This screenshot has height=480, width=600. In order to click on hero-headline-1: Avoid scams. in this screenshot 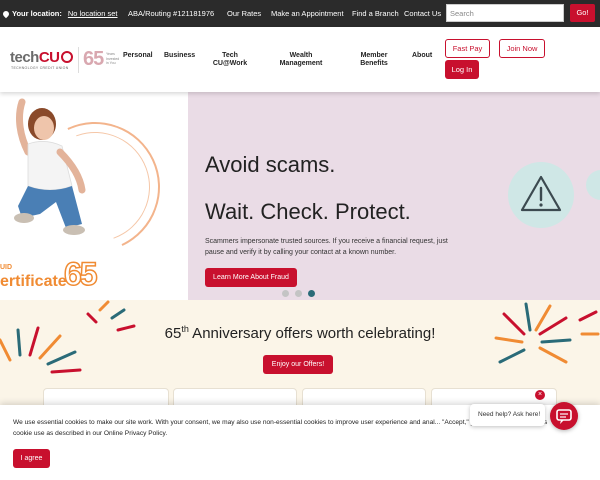, I will do `click(270, 164)`.